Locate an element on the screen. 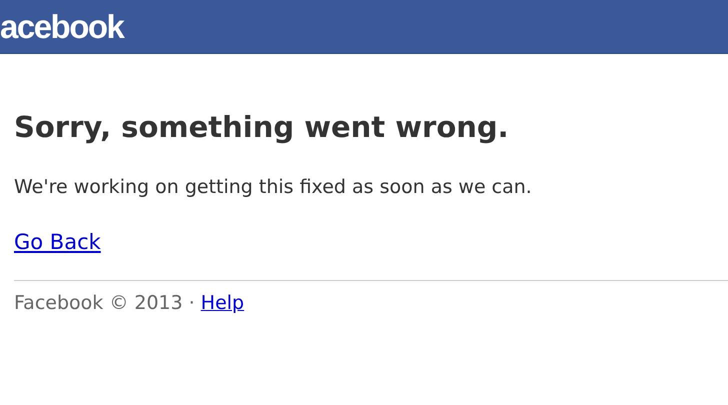 This screenshot has height=405, width=728. go-back-link: Go Back is located at coordinates (57, 242).